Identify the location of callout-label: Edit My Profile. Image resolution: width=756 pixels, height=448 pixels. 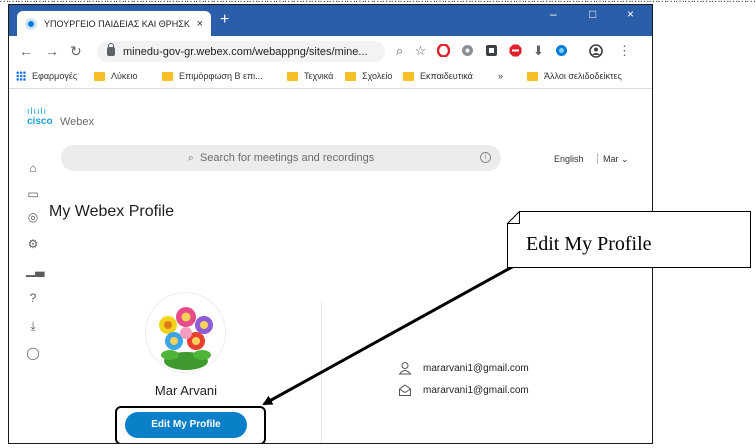
(589, 244).